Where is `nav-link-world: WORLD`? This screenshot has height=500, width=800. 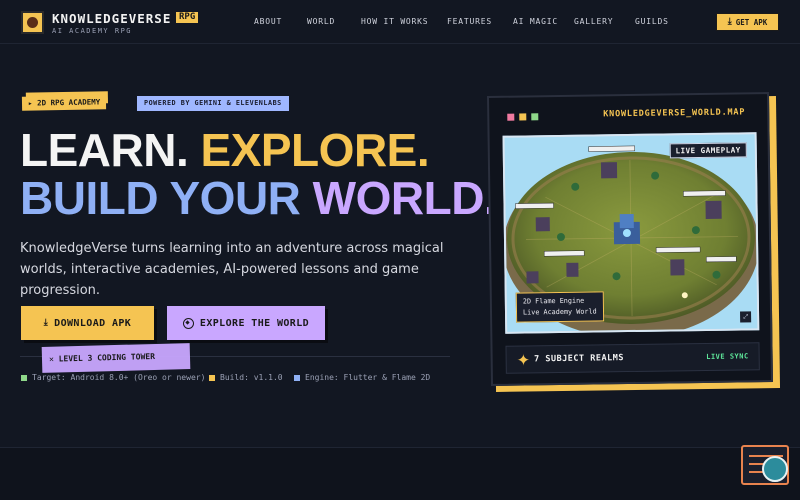
nav-link-world: WORLD is located at coordinates (321, 21).